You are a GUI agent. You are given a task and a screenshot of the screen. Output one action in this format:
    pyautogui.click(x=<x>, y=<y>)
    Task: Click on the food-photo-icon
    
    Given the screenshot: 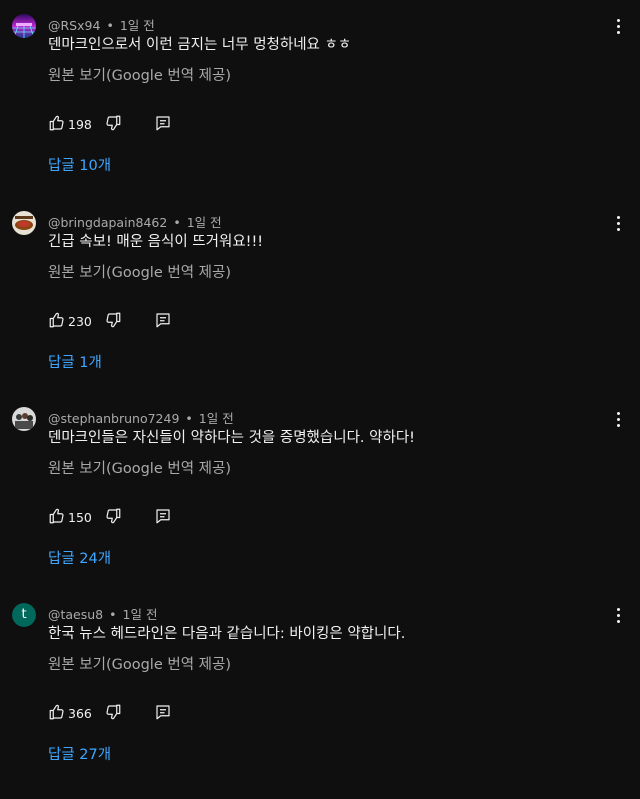 What is the action you would take?
    pyautogui.click(x=24, y=223)
    